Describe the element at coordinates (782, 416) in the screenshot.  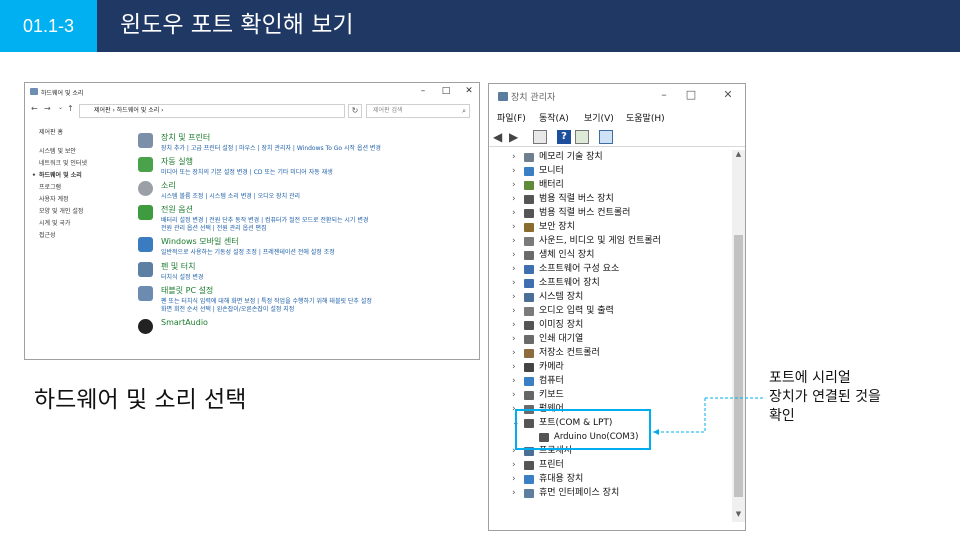
I see `callout-line: 확인` at that location.